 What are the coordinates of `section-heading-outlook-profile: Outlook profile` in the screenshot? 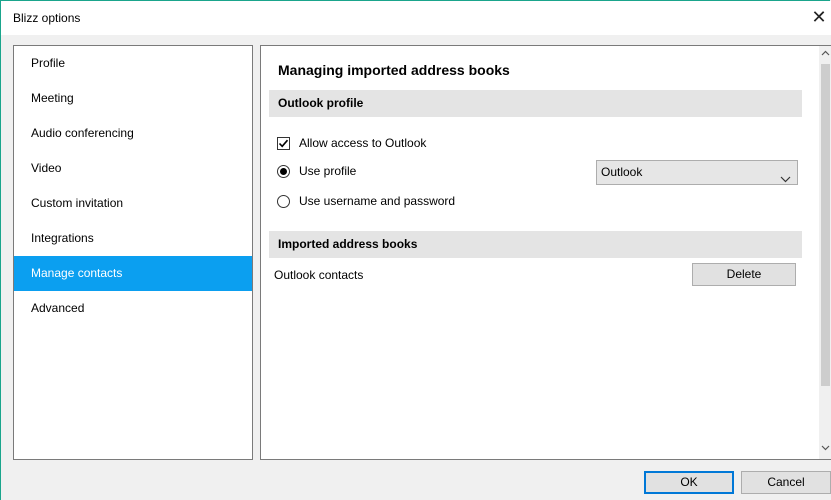 It's located at (535, 103).